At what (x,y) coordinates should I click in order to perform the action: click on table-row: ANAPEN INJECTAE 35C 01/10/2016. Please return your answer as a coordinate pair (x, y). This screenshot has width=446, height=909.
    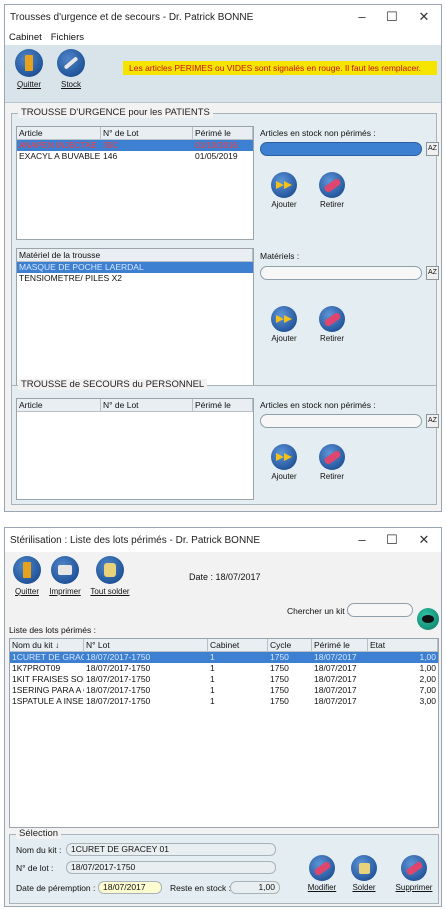
    Looking at the image, I should click on (135, 145).